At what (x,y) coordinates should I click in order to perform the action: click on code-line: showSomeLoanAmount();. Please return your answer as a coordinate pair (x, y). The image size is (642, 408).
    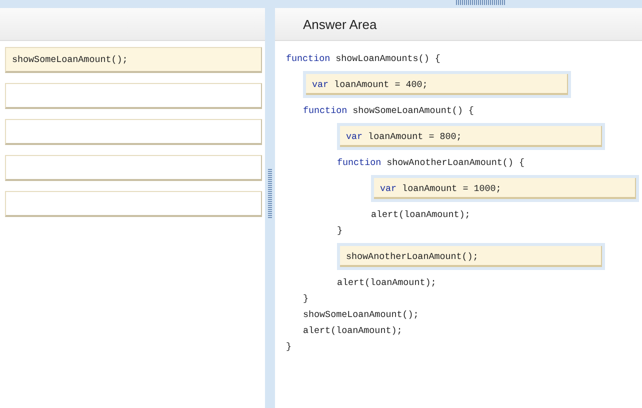
    Looking at the image, I should click on (361, 315).